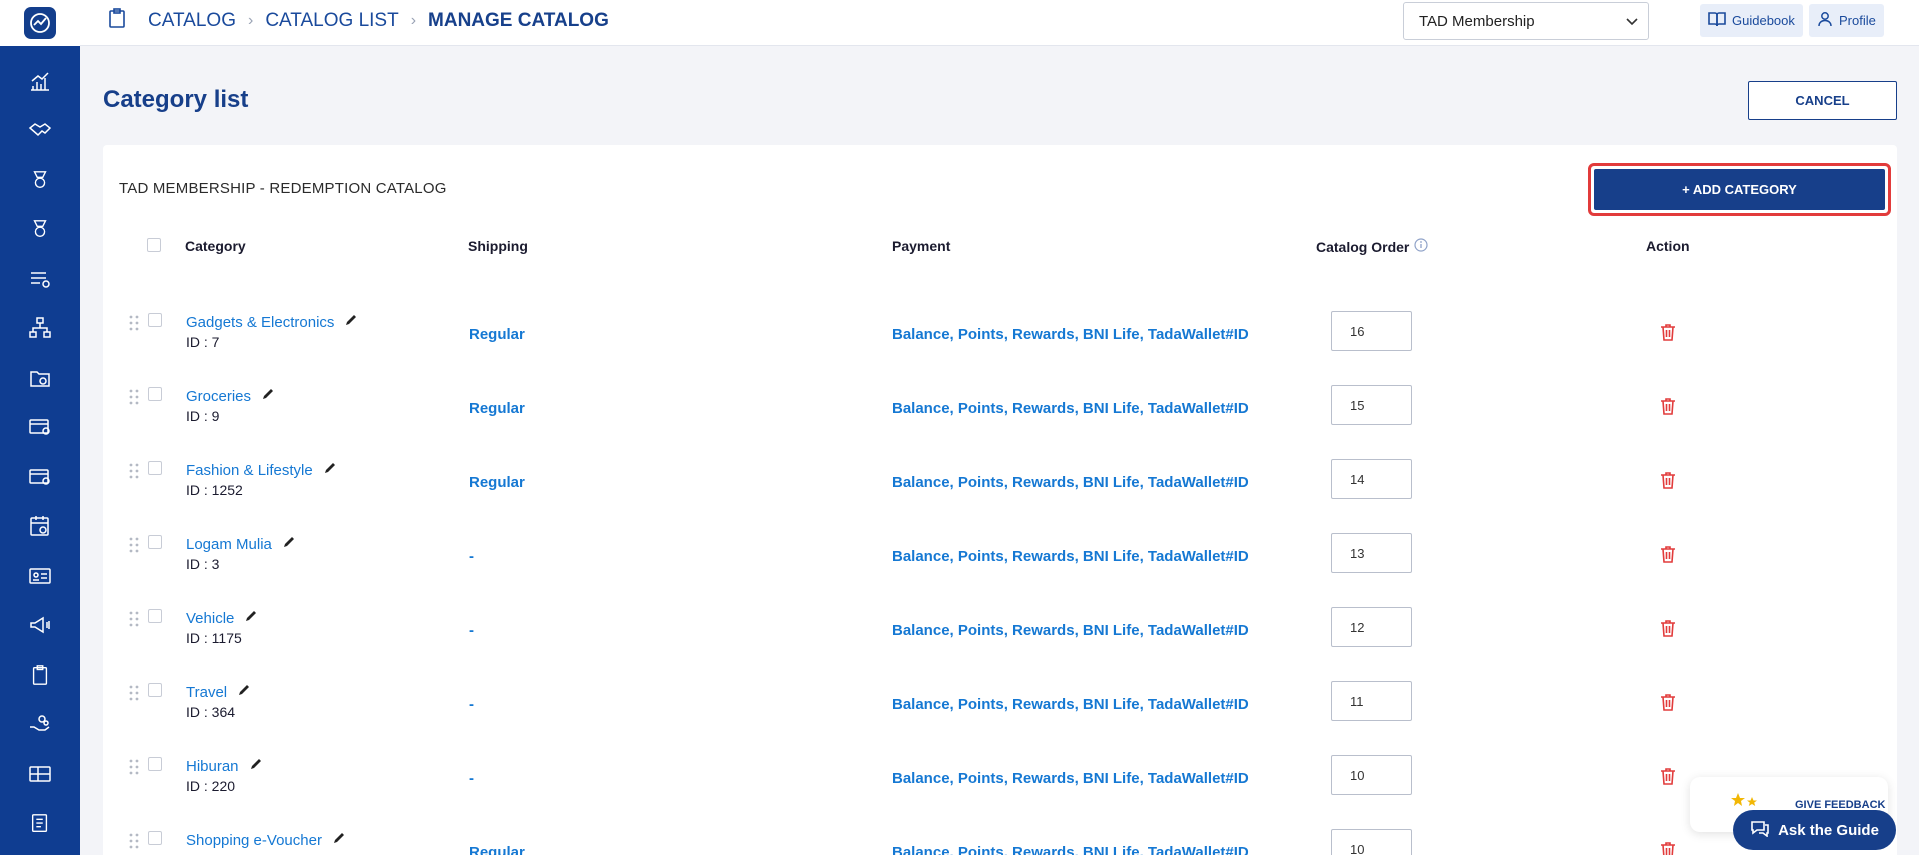 The image size is (1919, 855). What do you see at coordinates (1763, 20) in the screenshot?
I see `guidebook-label: Guidebook` at bounding box center [1763, 20].